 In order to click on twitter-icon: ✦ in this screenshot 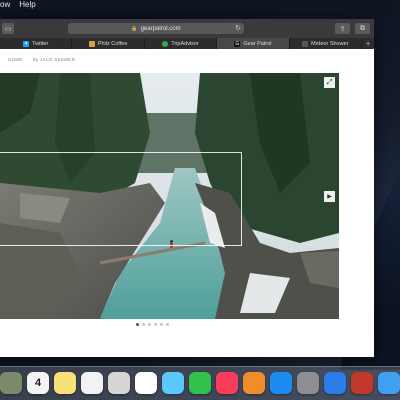, I will do `click(26, 43)`.